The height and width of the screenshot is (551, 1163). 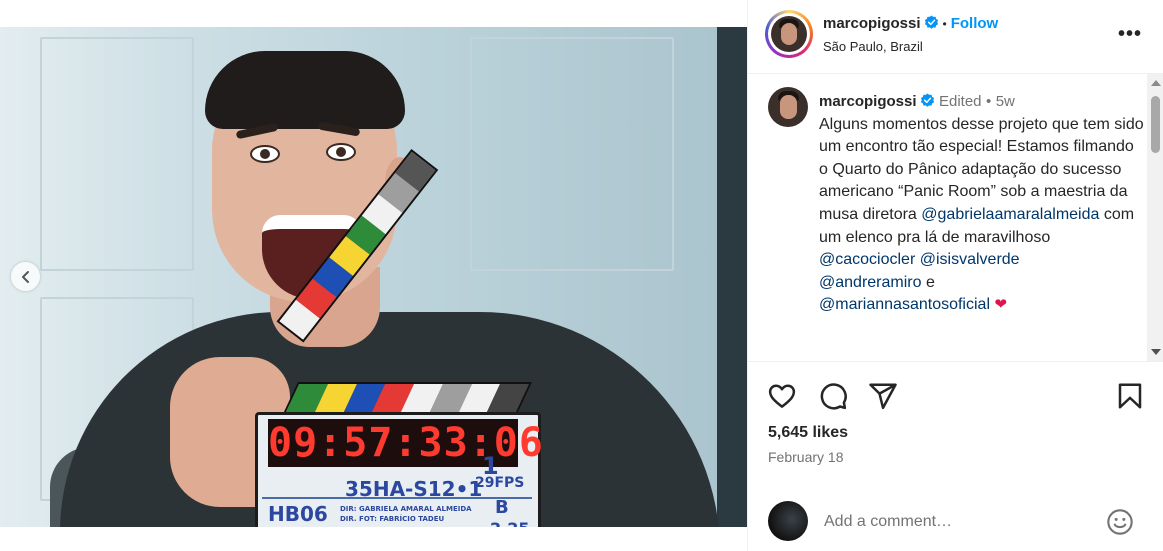 What do you see at coordinates (509, 523) in the screenshot?
I see `slate-small: 2.25` at bounding box center [509, 523].